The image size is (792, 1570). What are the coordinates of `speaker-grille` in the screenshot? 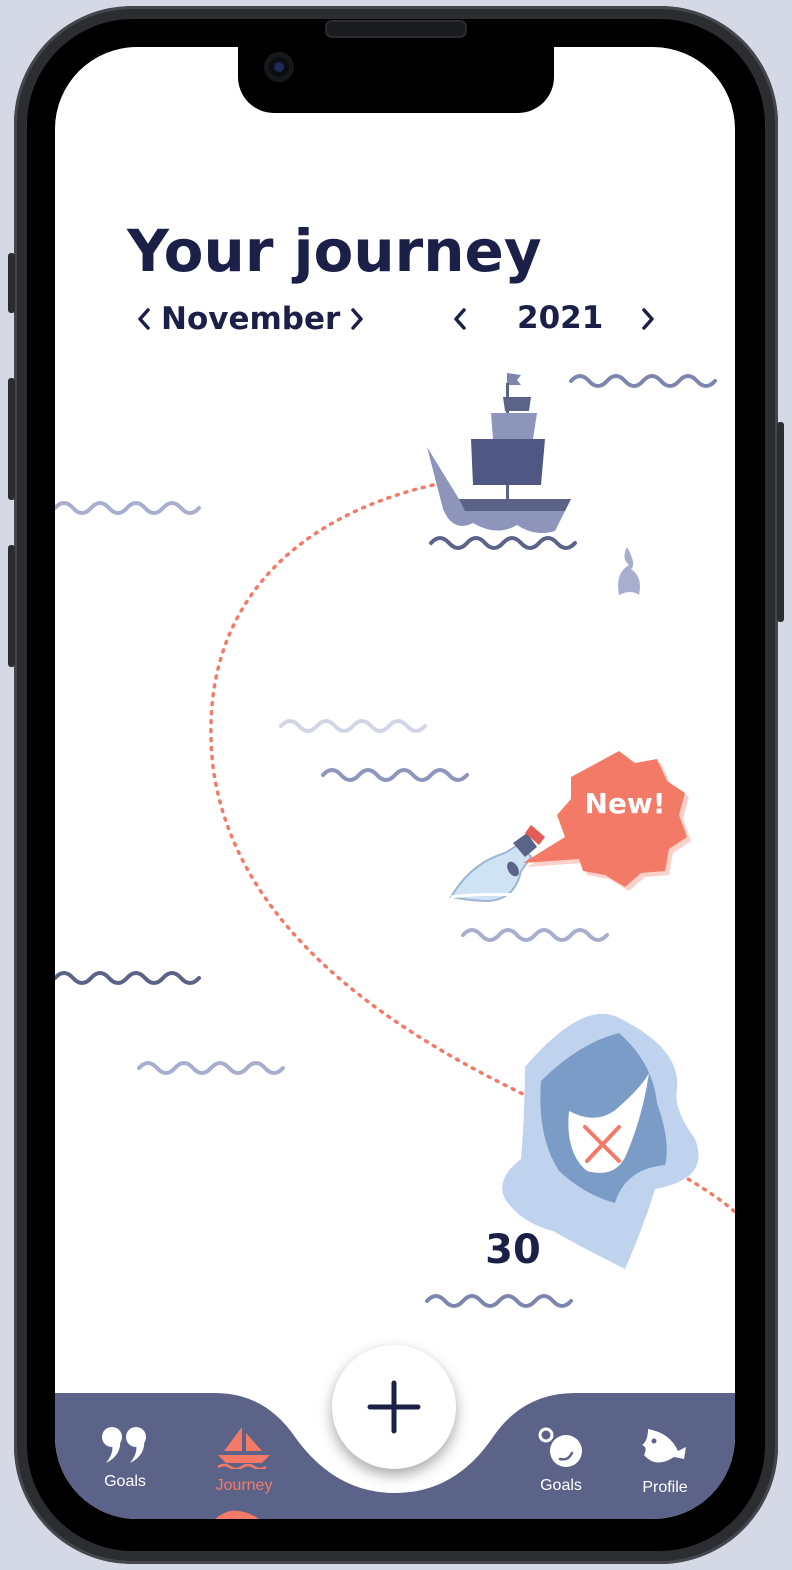 It's located at (396, 29).